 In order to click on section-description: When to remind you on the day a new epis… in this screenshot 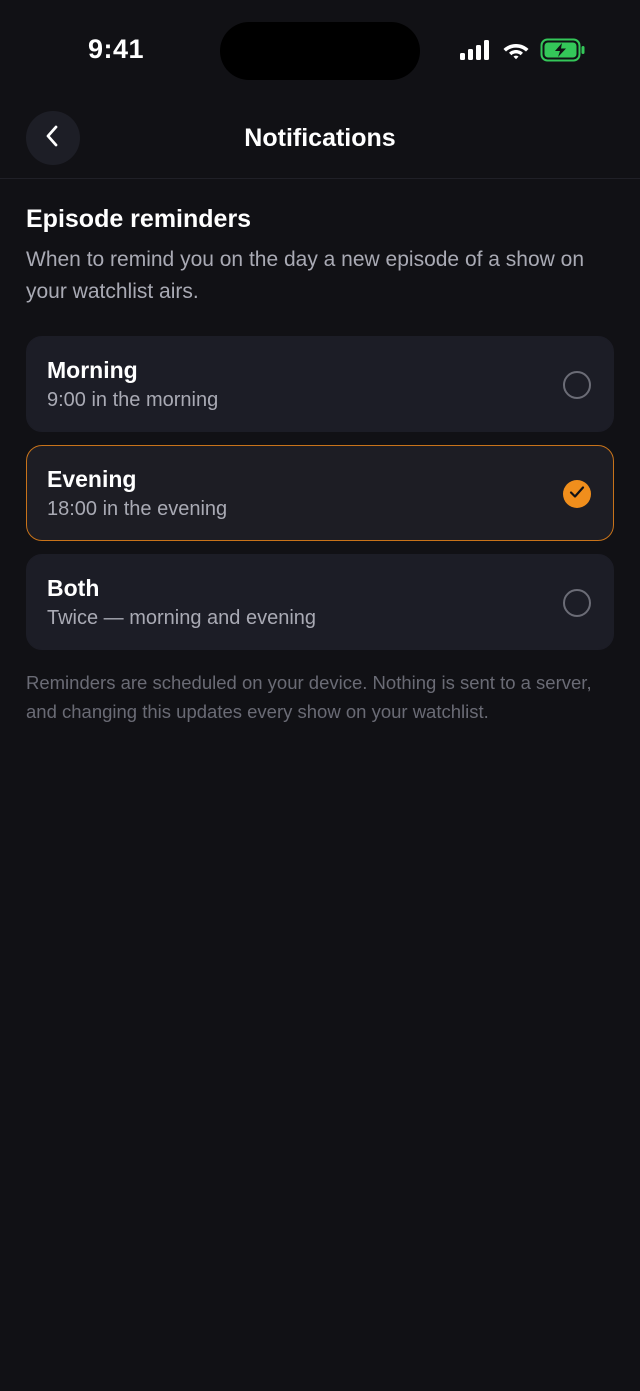, I will do `click(305, 275)`.